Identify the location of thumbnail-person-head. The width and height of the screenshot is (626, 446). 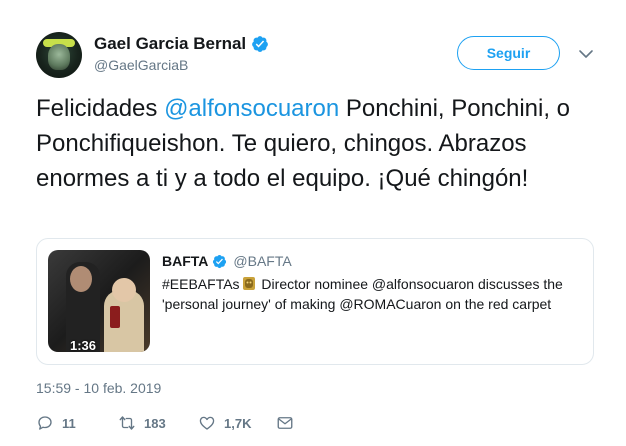
(81, 279).